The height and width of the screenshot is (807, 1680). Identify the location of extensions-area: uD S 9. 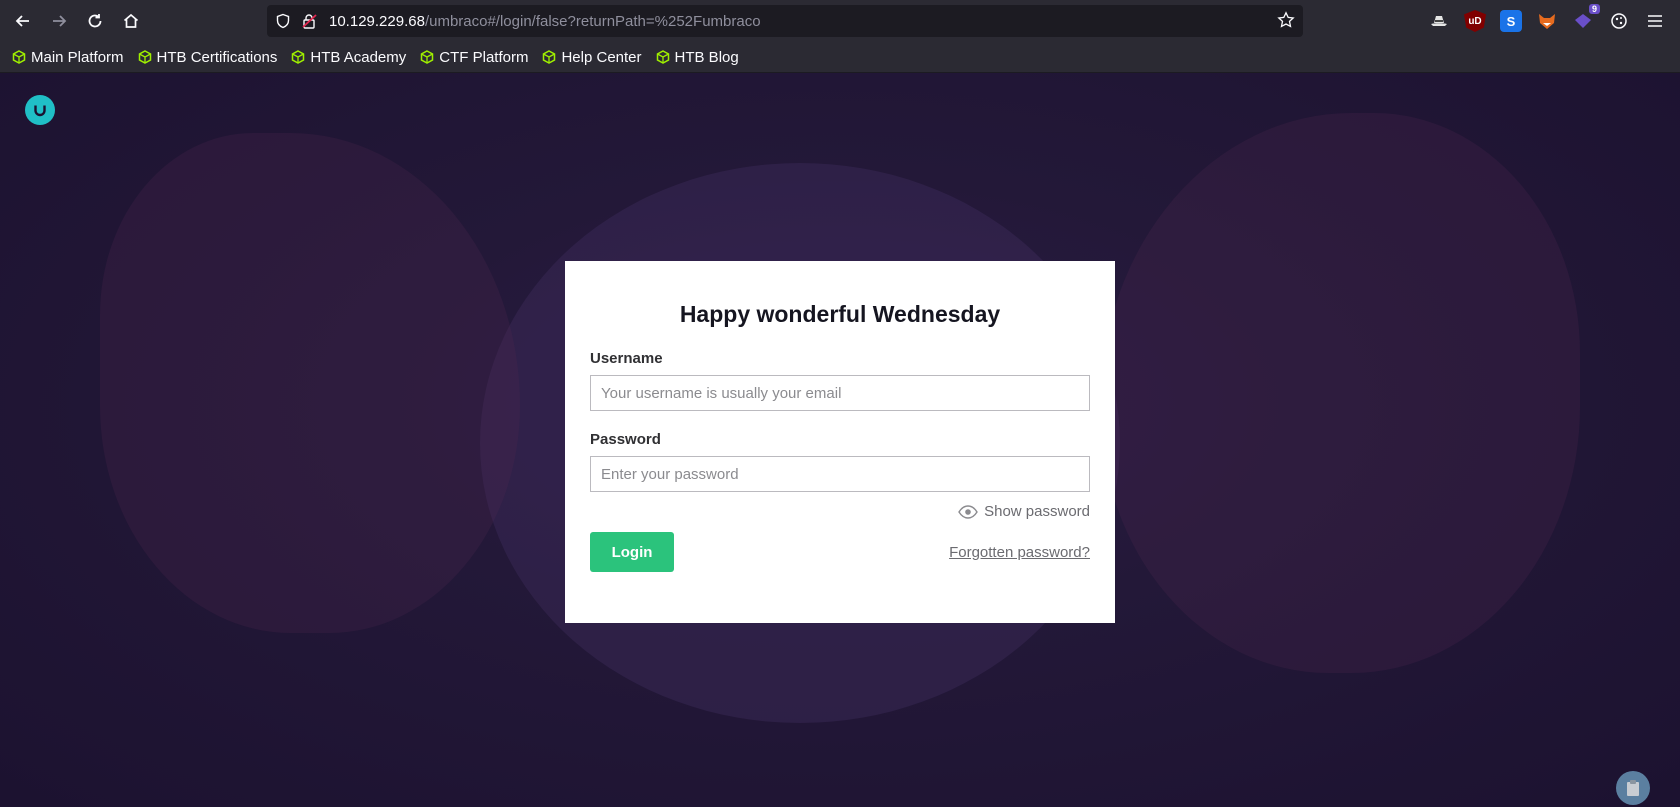
(1550, 21).